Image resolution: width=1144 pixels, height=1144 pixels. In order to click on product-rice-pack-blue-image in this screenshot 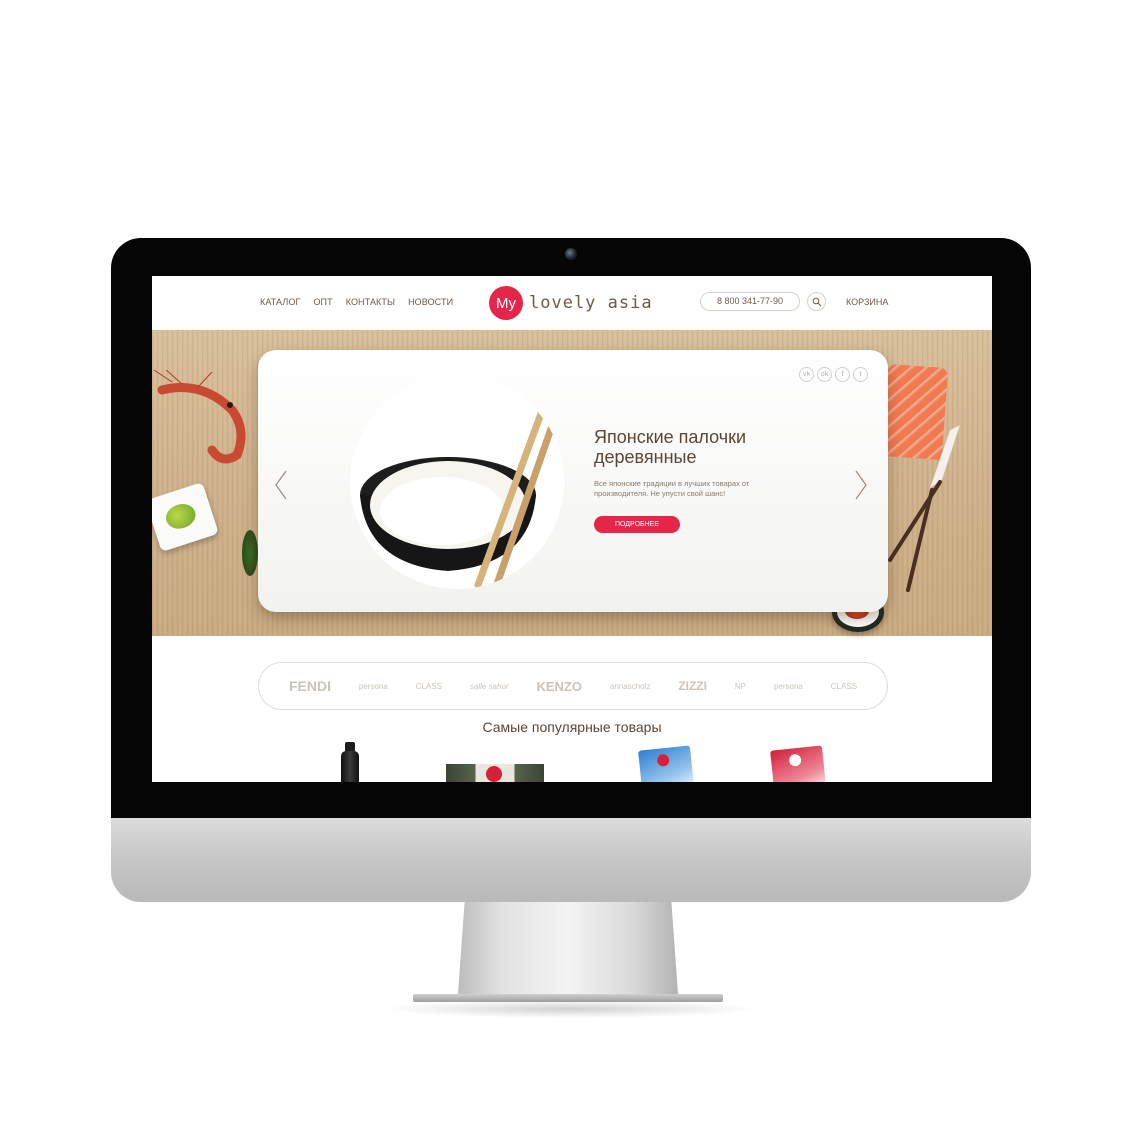, I will do `click(666, 763)`.